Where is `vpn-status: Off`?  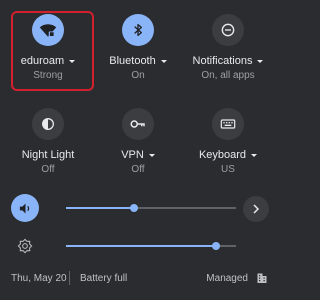 vpn-status: Off is located at coordinates (138, 169).